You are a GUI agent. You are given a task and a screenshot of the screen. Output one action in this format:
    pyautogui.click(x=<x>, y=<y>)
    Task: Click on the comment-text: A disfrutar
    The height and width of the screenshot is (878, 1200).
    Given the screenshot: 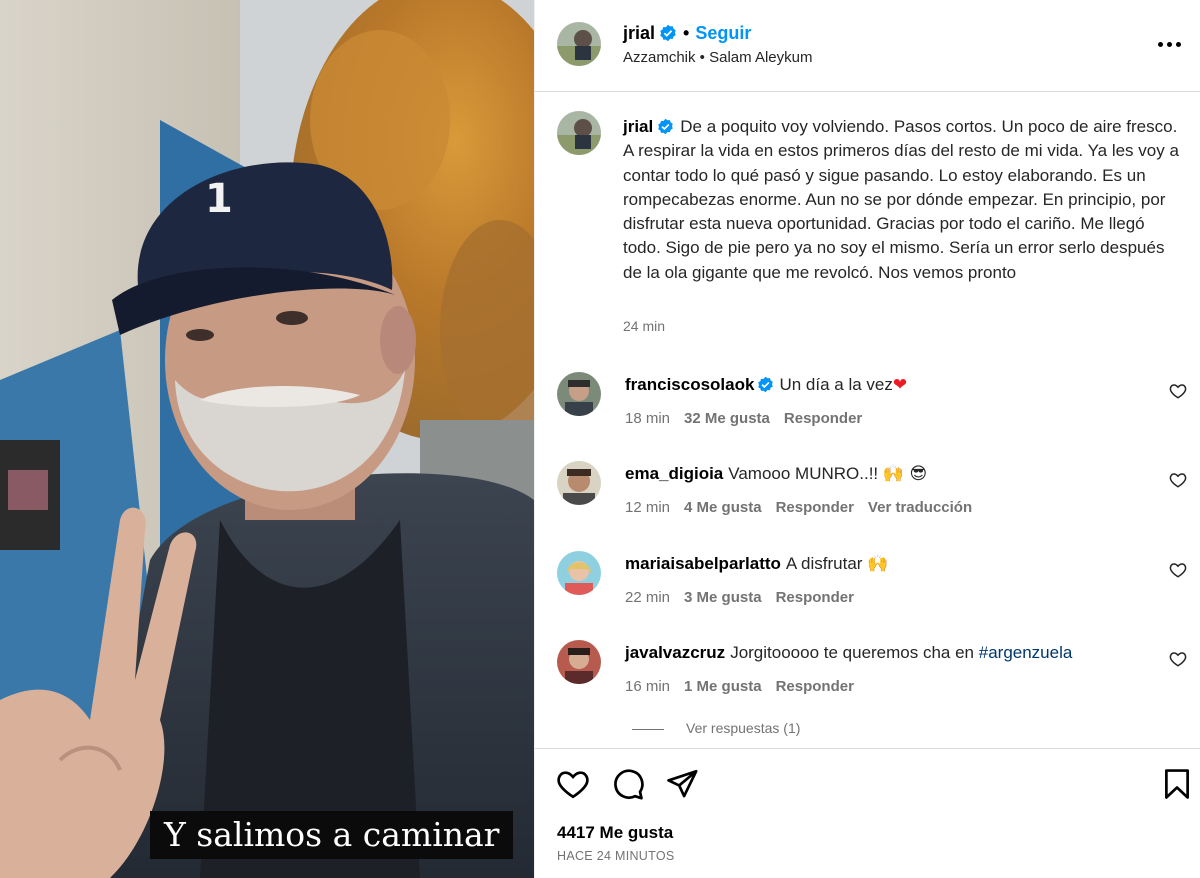 What is the action you would take?
    pyautogui.click(x=824, y=563)
    